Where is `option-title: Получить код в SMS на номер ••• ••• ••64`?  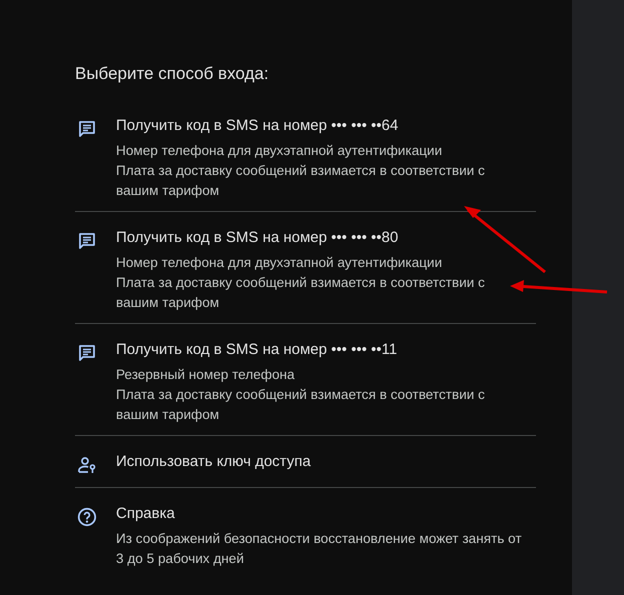
option-title: Получить код в SMS на номер ••• ••• ••64 is located at coordinates (258, 126).